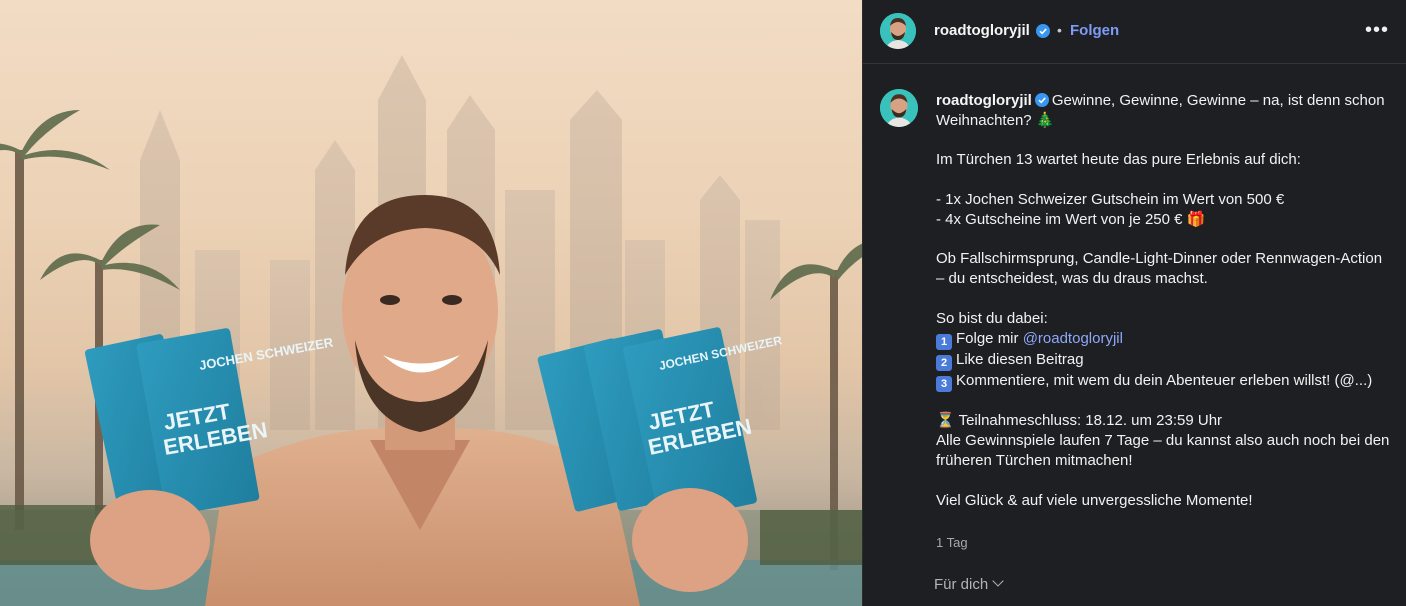  I want to click on caption-step-2: 2 Like diesen Beitrag, so click(1164, 360).